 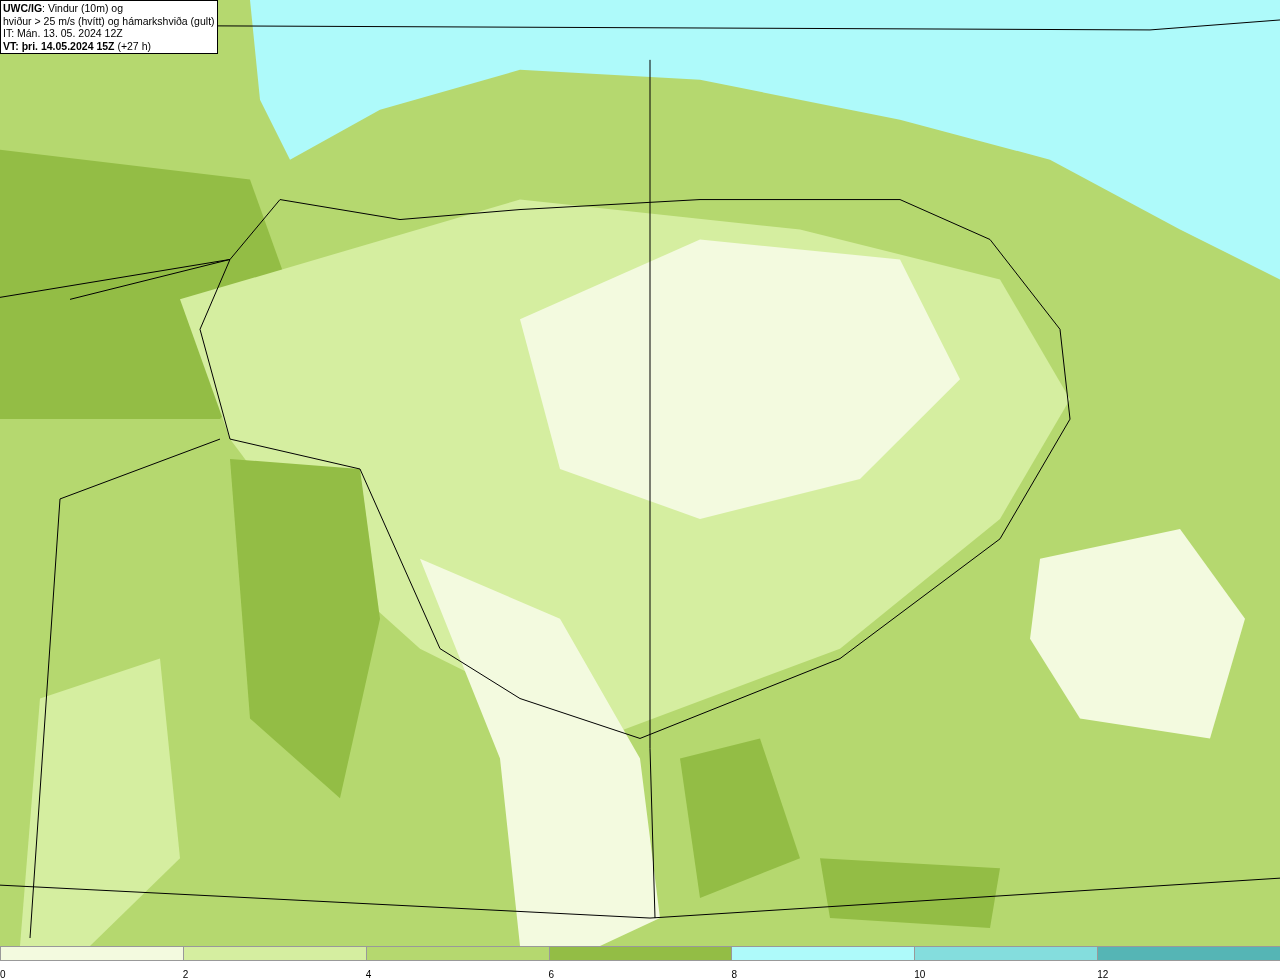 I want to click on scale-label: 0, so click(x=3, y=973).